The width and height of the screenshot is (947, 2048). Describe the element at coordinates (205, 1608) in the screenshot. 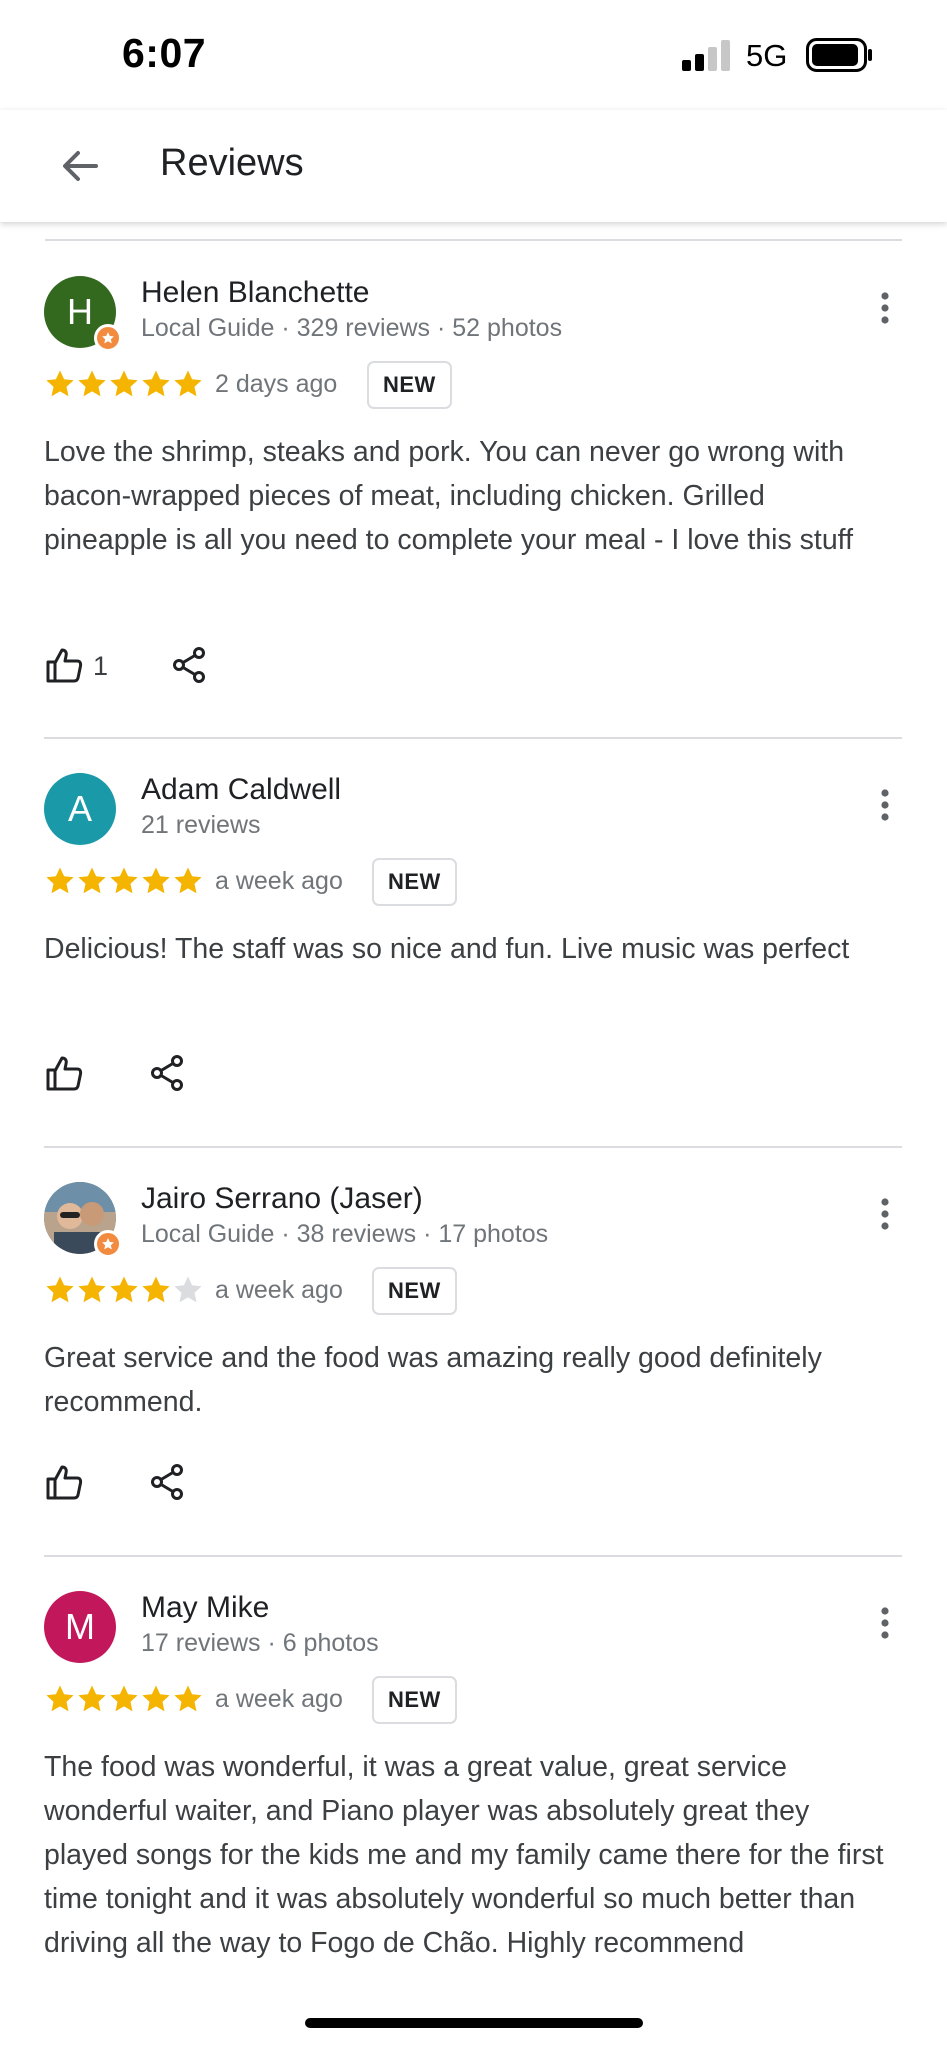

I see `reviewer-name: May Mike` at that location.